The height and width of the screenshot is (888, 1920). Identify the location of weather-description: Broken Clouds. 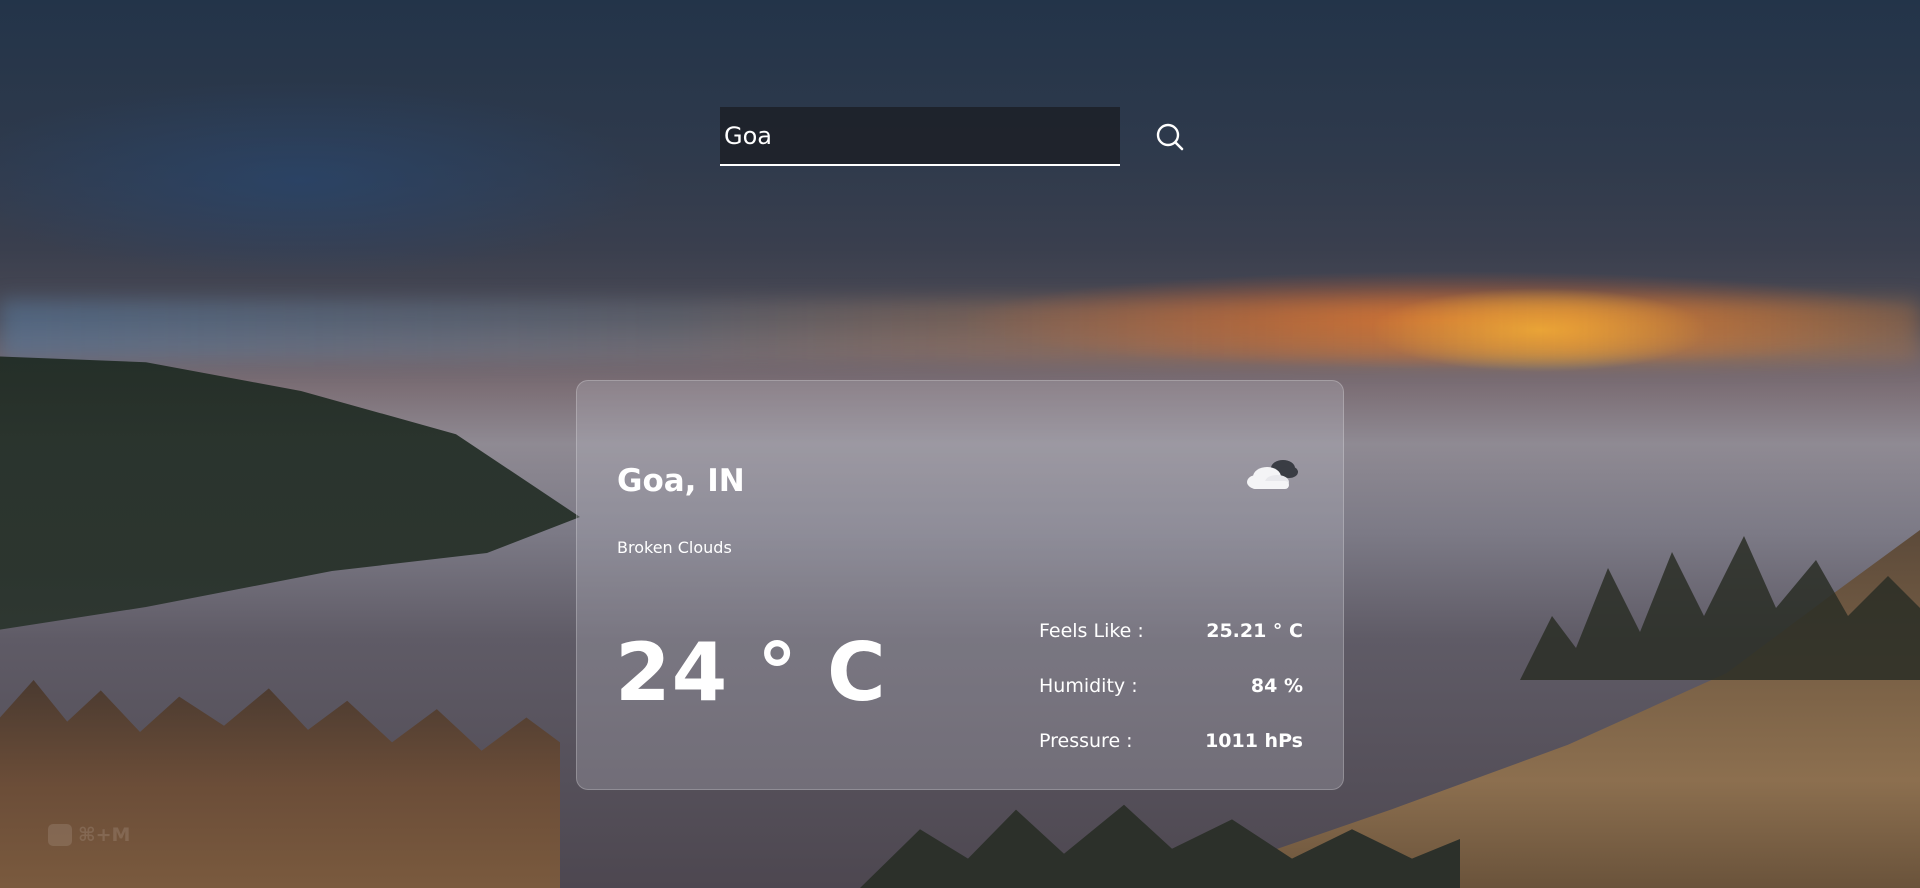
(674, 547).